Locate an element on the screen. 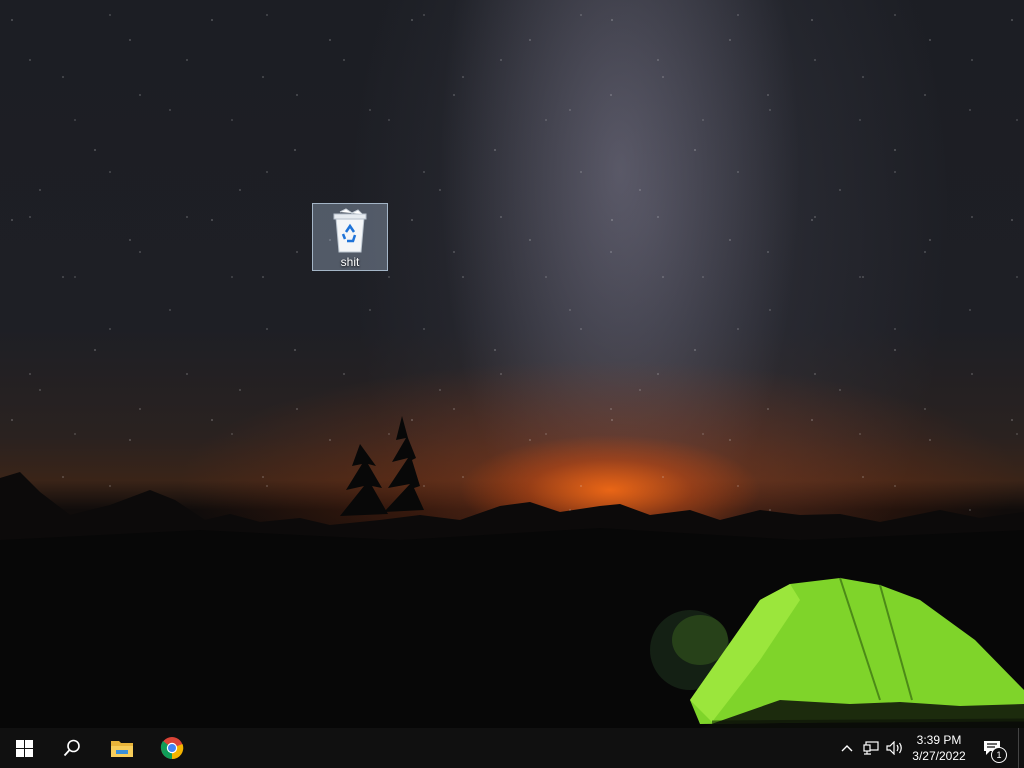 This screenshot has width=1024, height=768. chevron-up-icon is located at coordinates (847, 748).